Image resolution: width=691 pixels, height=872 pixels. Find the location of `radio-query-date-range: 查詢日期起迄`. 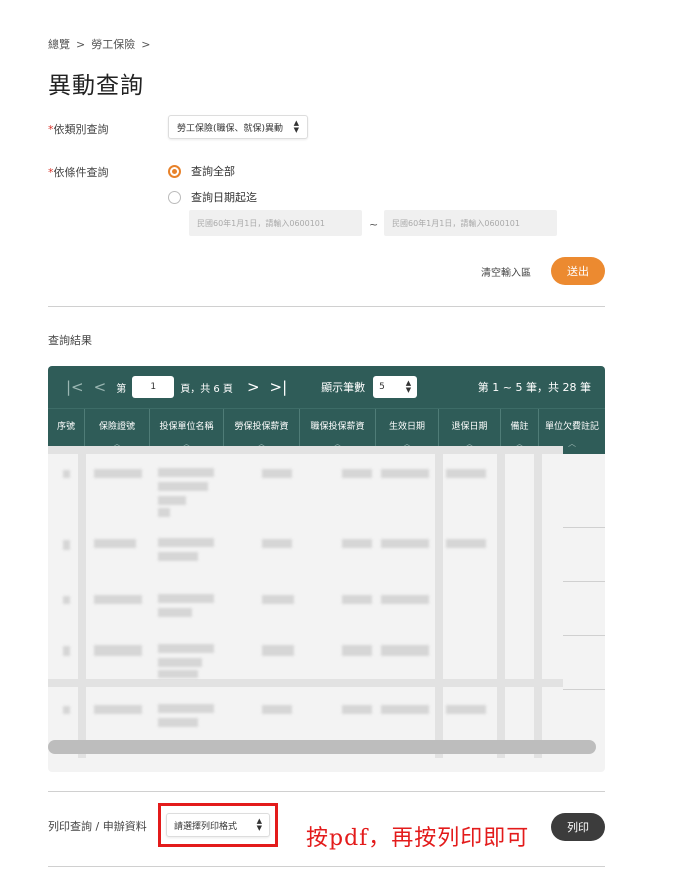

radio-query-date-range: 查詢日期起迄 is located at coordinates (212, 197).